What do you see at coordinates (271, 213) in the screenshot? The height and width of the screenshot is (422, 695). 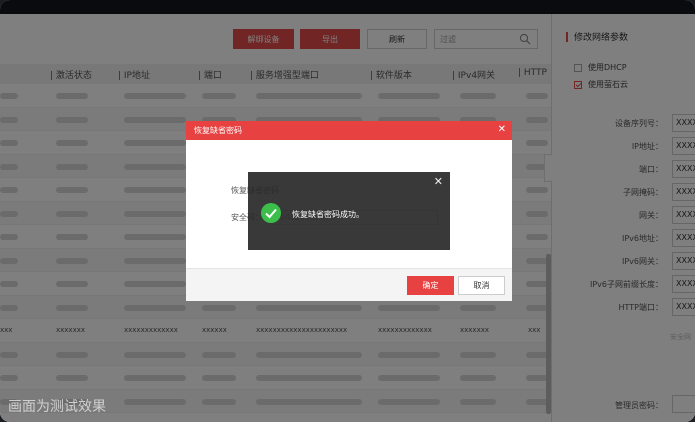 I see `success-check-icon` at bounding box center [271, 213].